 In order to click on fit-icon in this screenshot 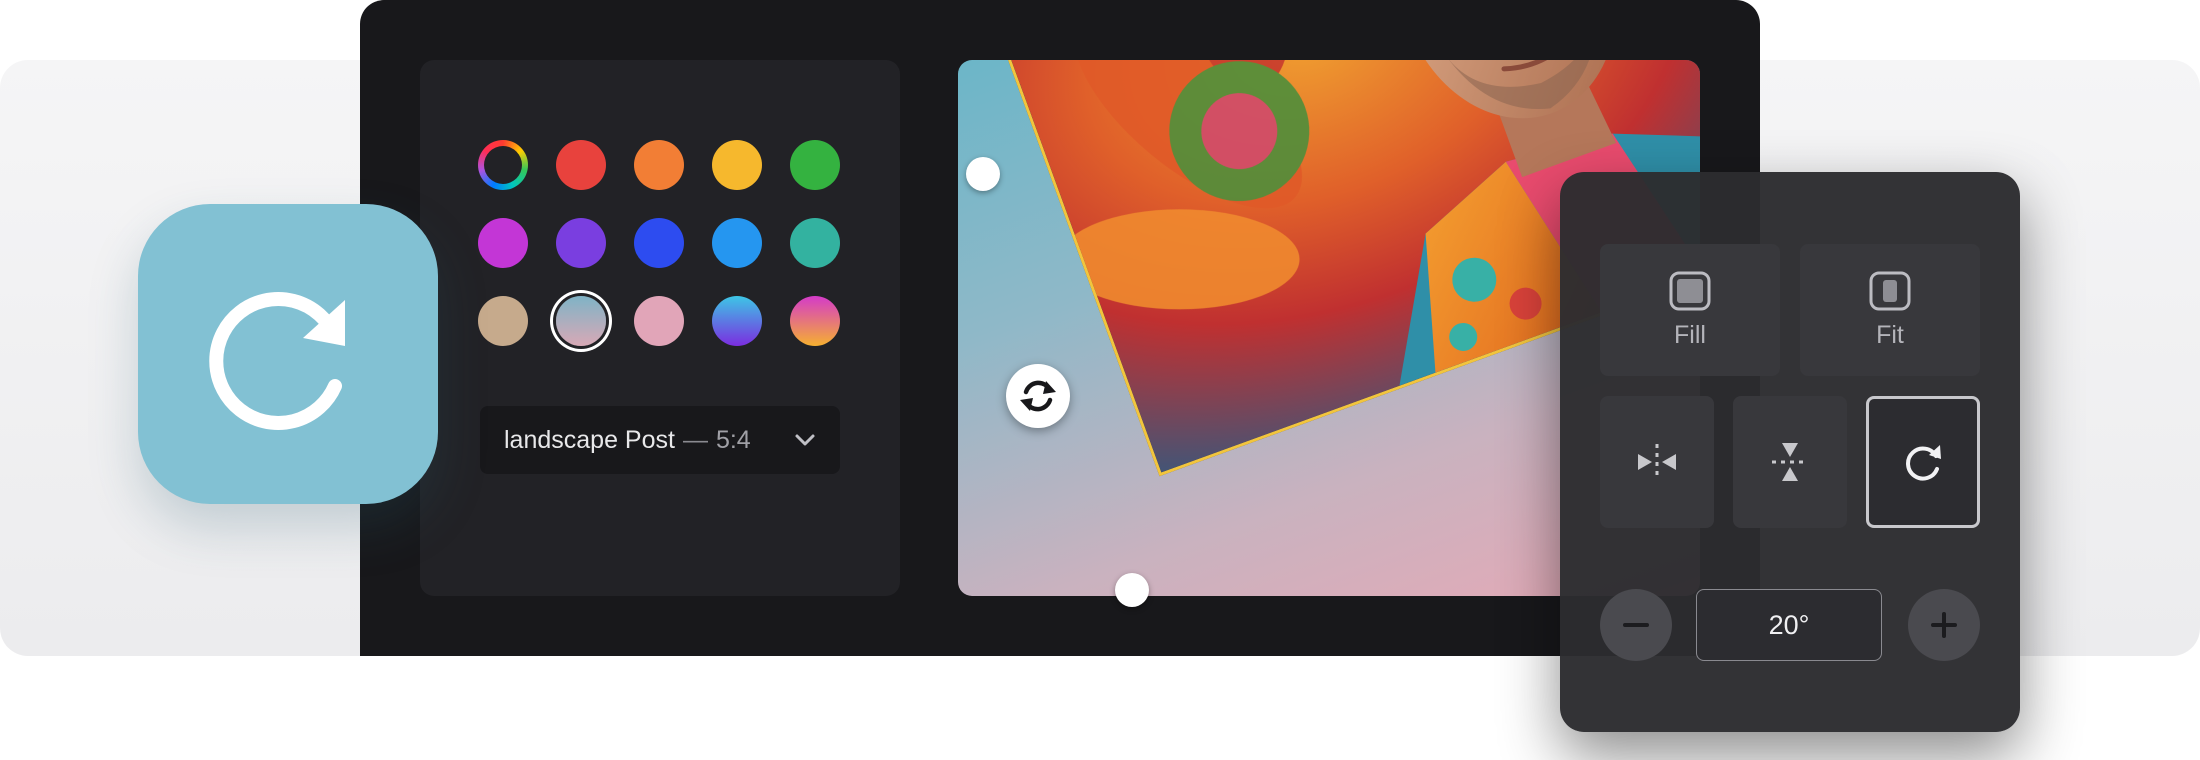, I will do `click(1890, 290)`.